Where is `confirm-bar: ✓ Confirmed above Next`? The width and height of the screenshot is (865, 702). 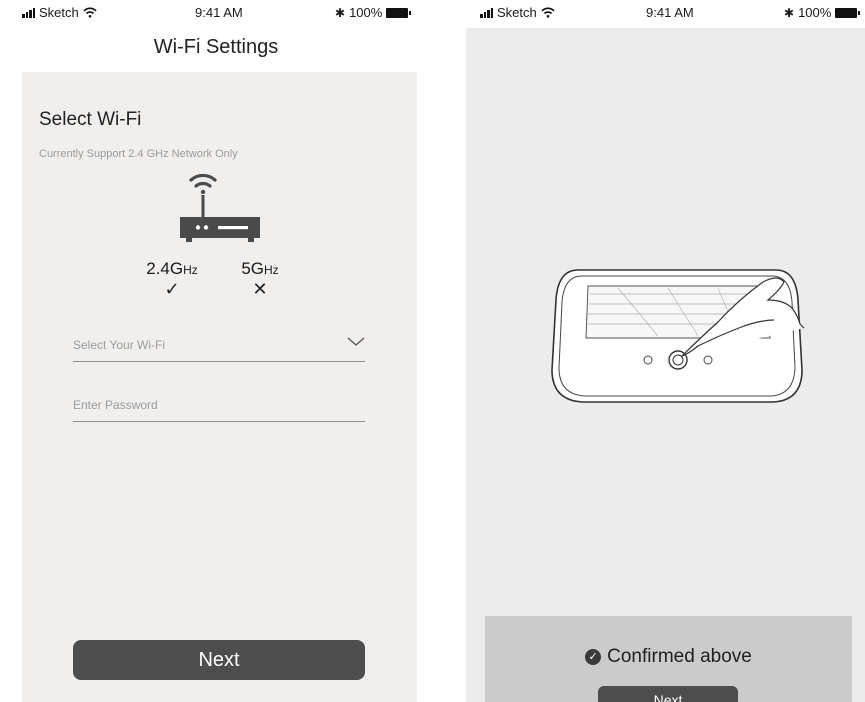 confirm-bar: ✓ Confirmed above Next is located at coordinates (668, 659).